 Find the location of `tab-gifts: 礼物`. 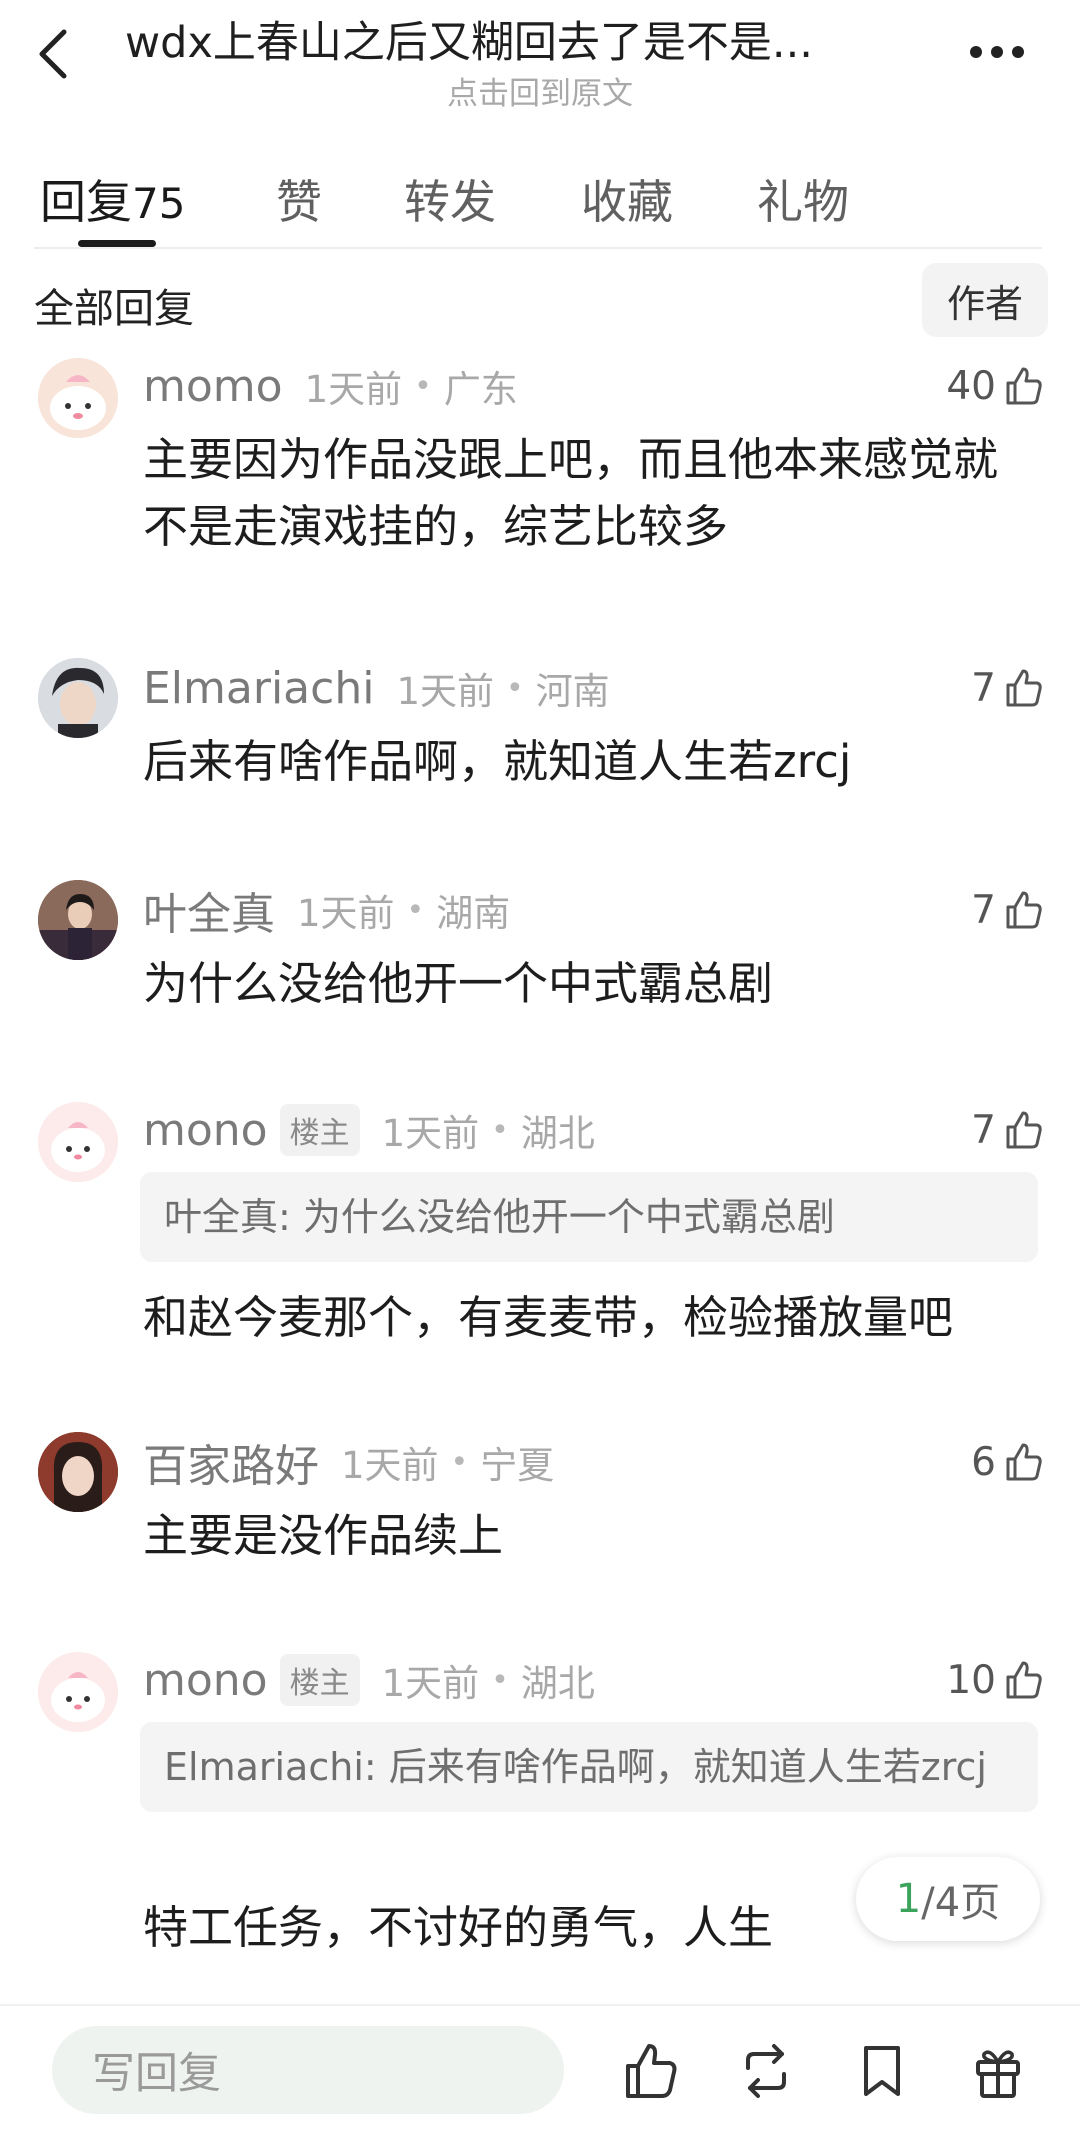

tab-gifts: 礼物 is located at coordinates (803, 199).